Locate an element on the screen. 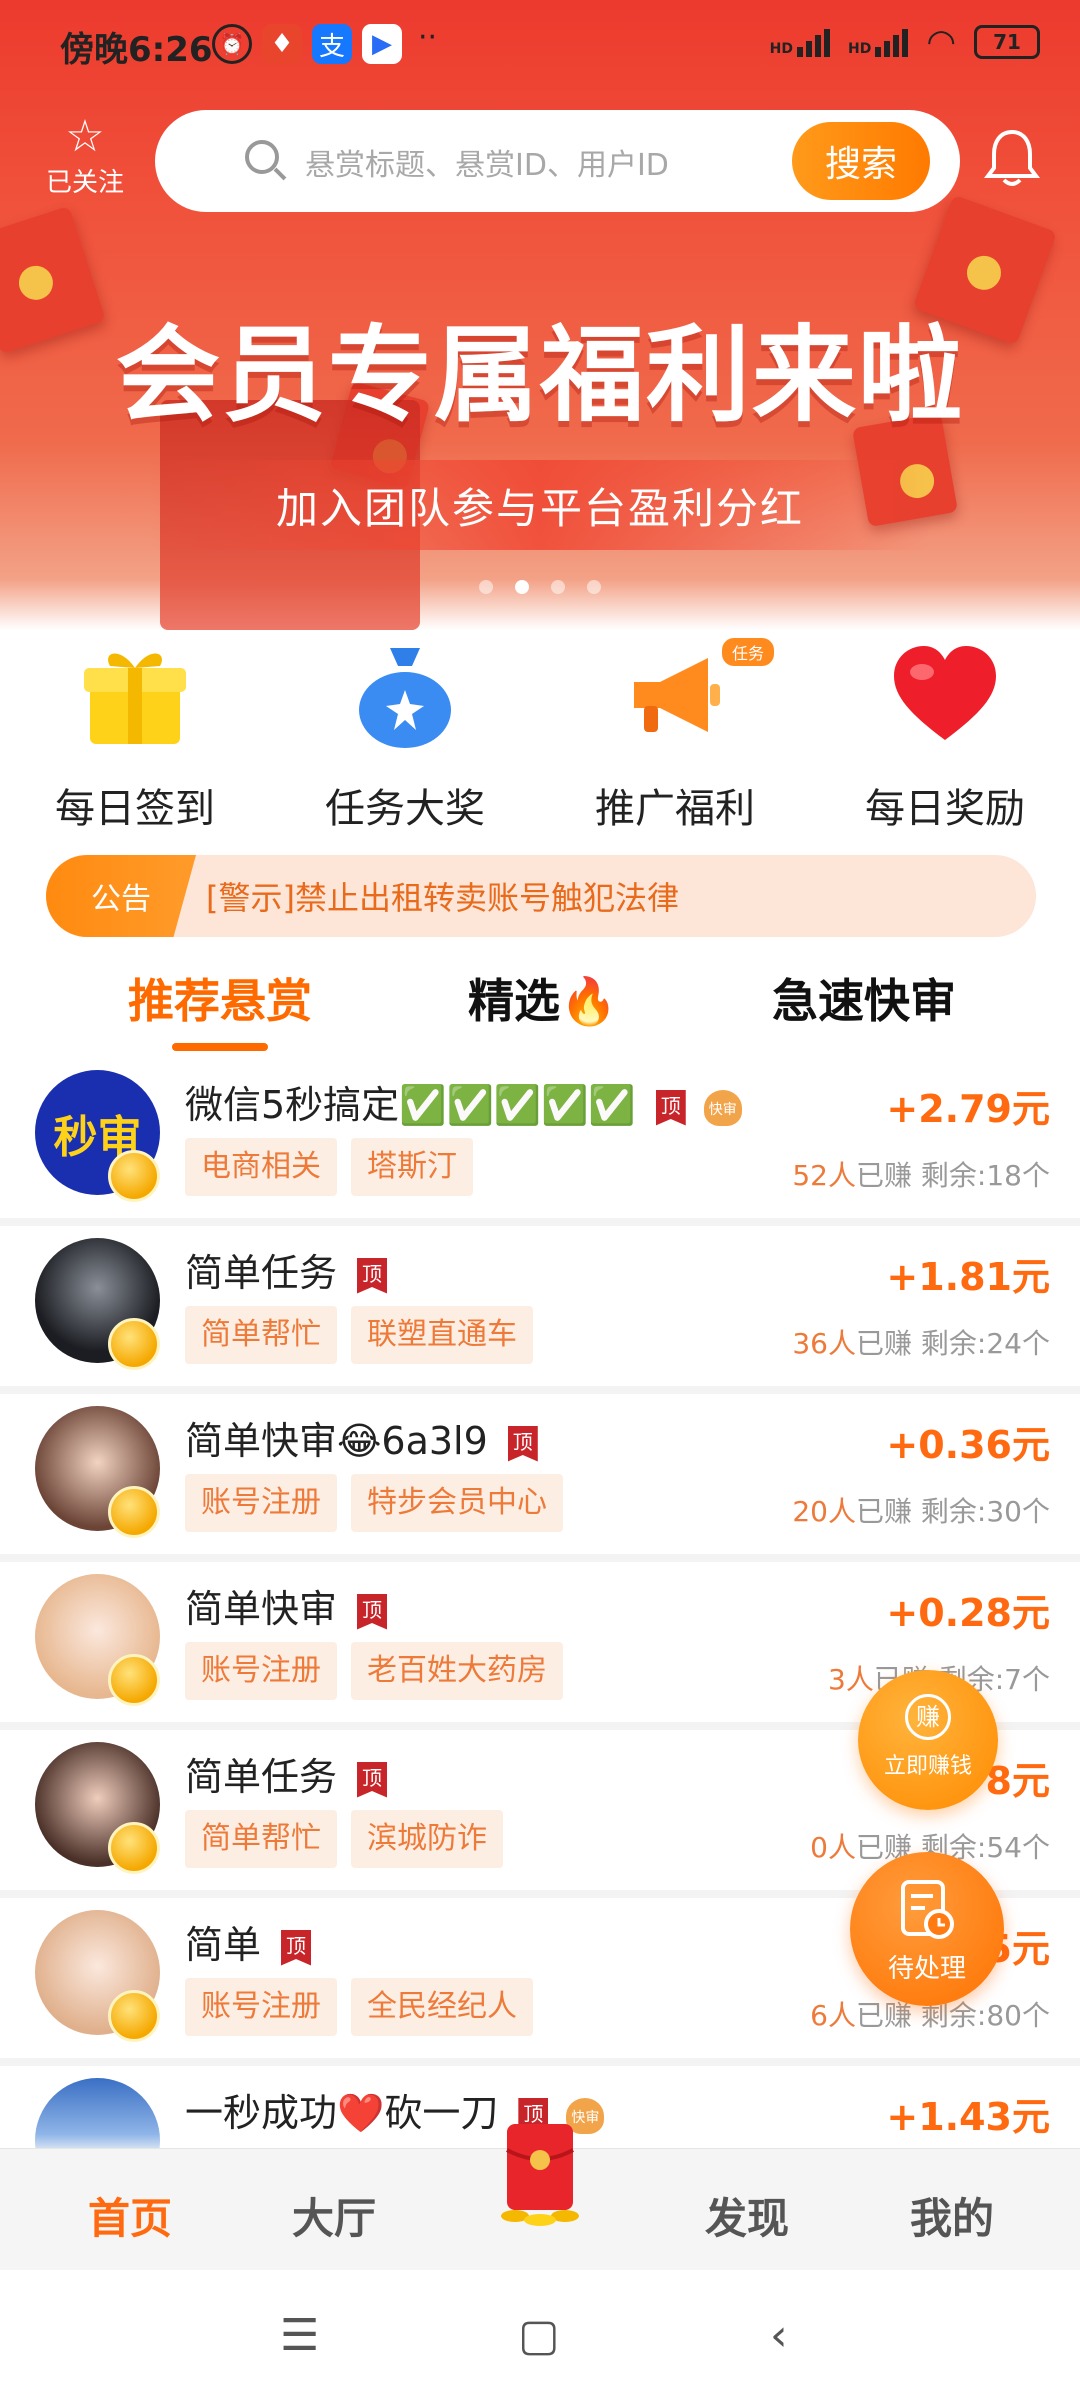 The width and height of the screenshot is (1080, 2400). system-nav-bar: ☰ ▢ ‹ is located at coordinates (540, 2335).